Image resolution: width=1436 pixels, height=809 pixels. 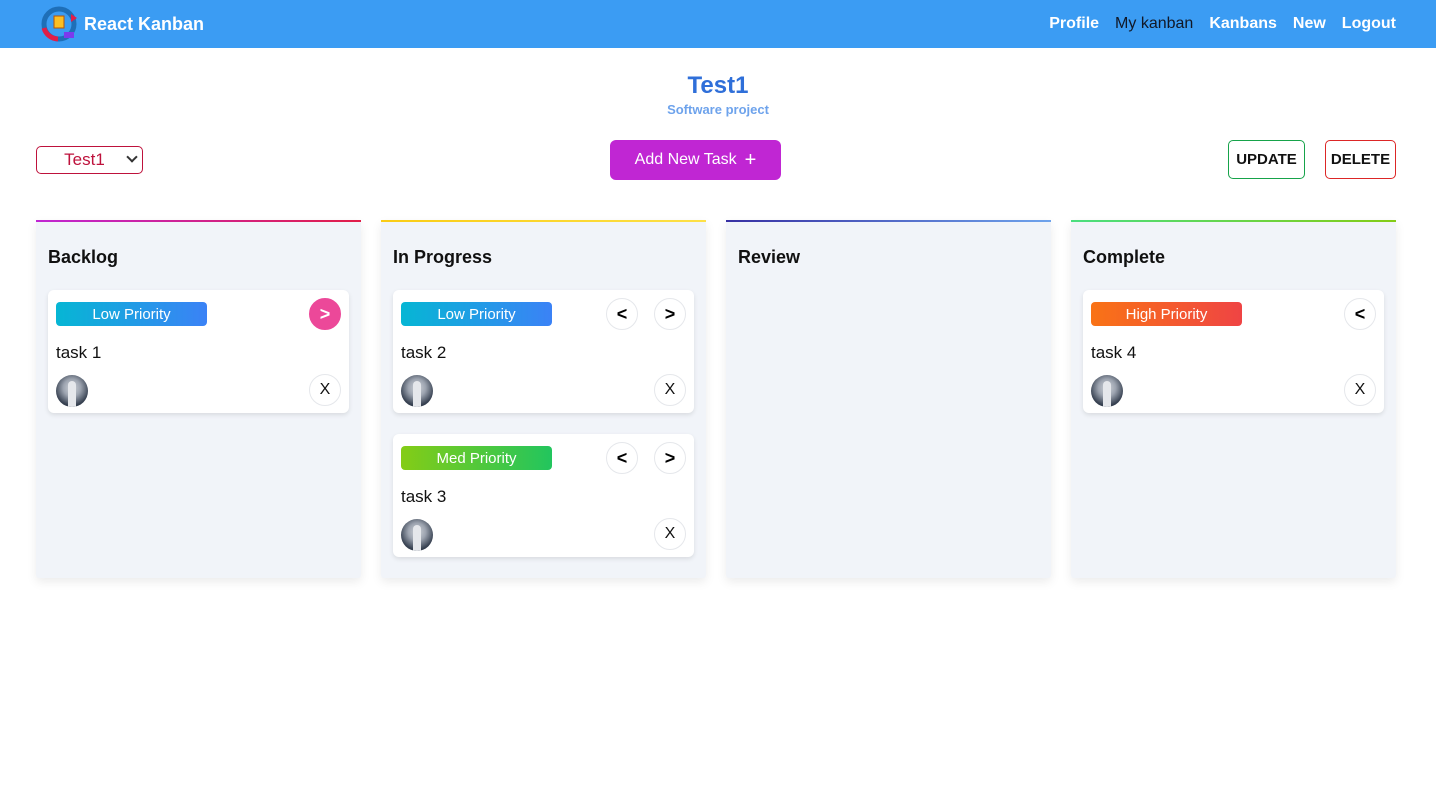 I want to click on task-text: task 4, so click(x=1114, y=352).